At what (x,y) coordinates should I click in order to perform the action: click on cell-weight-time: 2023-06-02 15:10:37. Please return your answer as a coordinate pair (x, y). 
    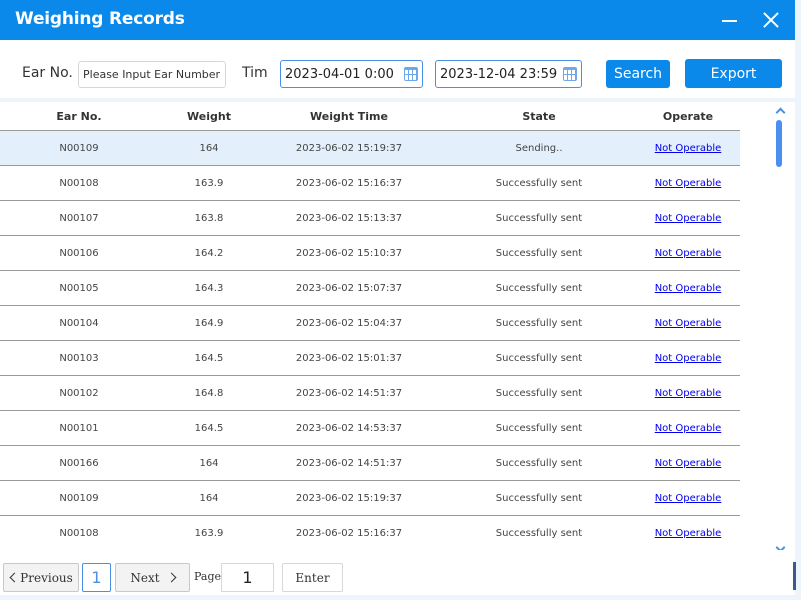
    Looking at the image, I should click on (349, 253).